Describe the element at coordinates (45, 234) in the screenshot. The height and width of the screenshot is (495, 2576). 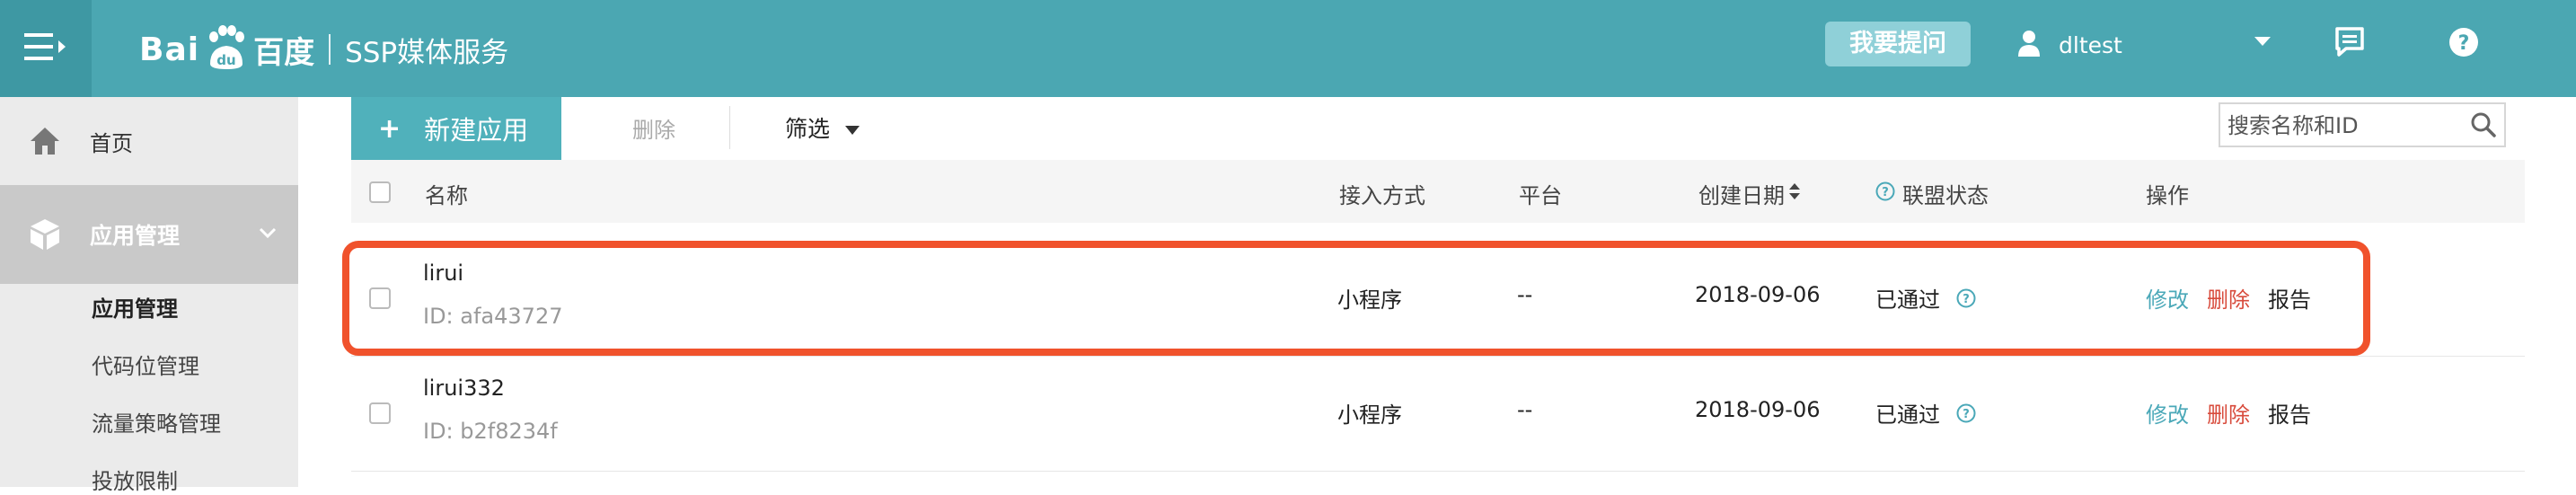
I see `box-icon` at that location.